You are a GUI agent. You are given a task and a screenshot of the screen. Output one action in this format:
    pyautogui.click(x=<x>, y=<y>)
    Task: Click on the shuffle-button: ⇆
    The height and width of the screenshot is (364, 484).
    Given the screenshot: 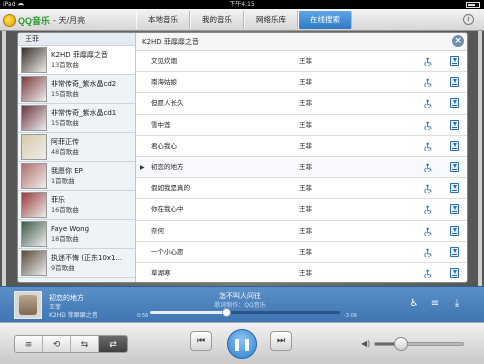 What is the action you would take?
    pyautogui.click(x=85, y=344)
    